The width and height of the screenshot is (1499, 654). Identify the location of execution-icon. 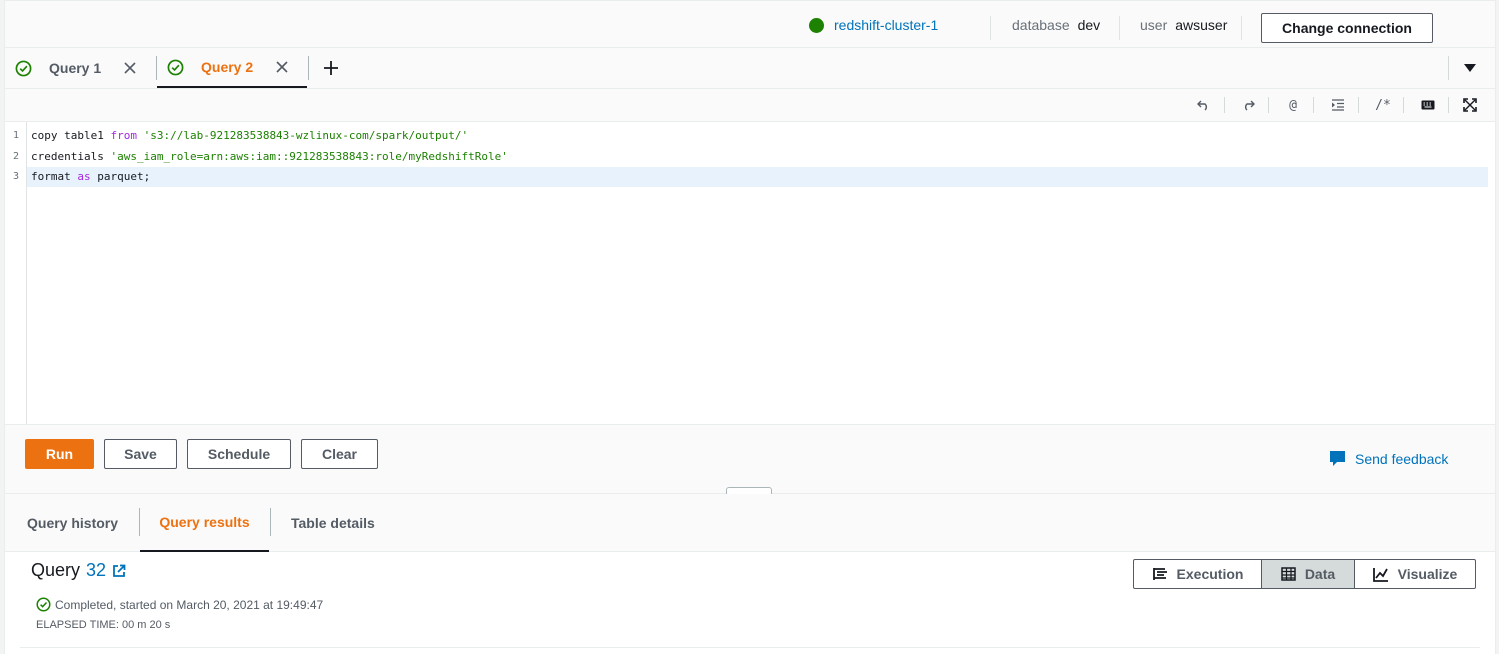
(1159, 574).